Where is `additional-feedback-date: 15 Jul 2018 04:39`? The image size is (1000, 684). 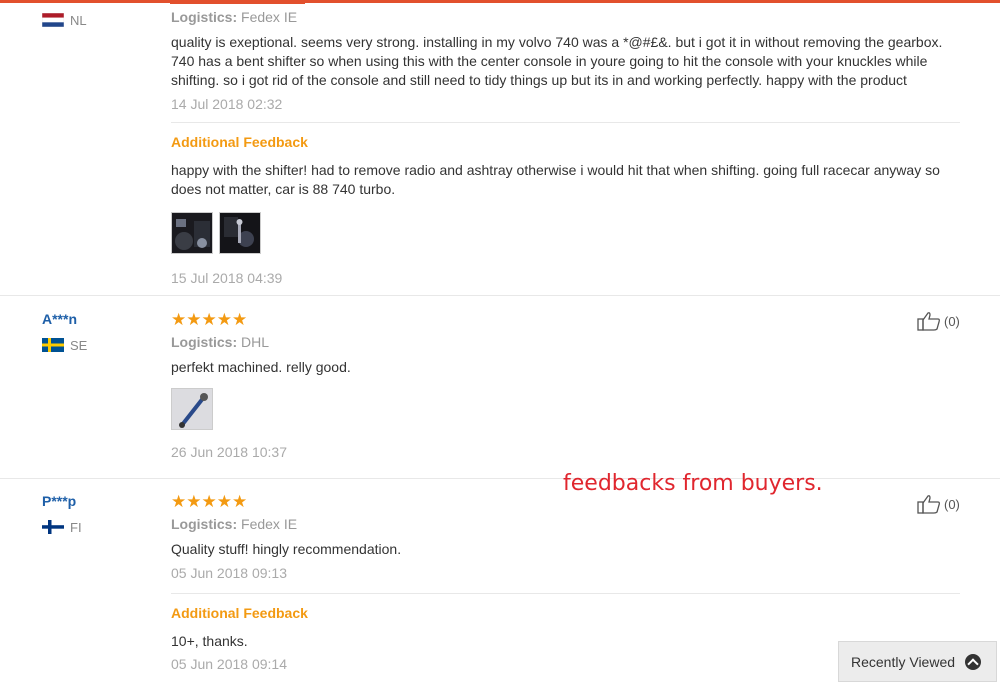 additional-feedback-date: 15 Jul 2018 04:39 is located at coordinates (227, 278).